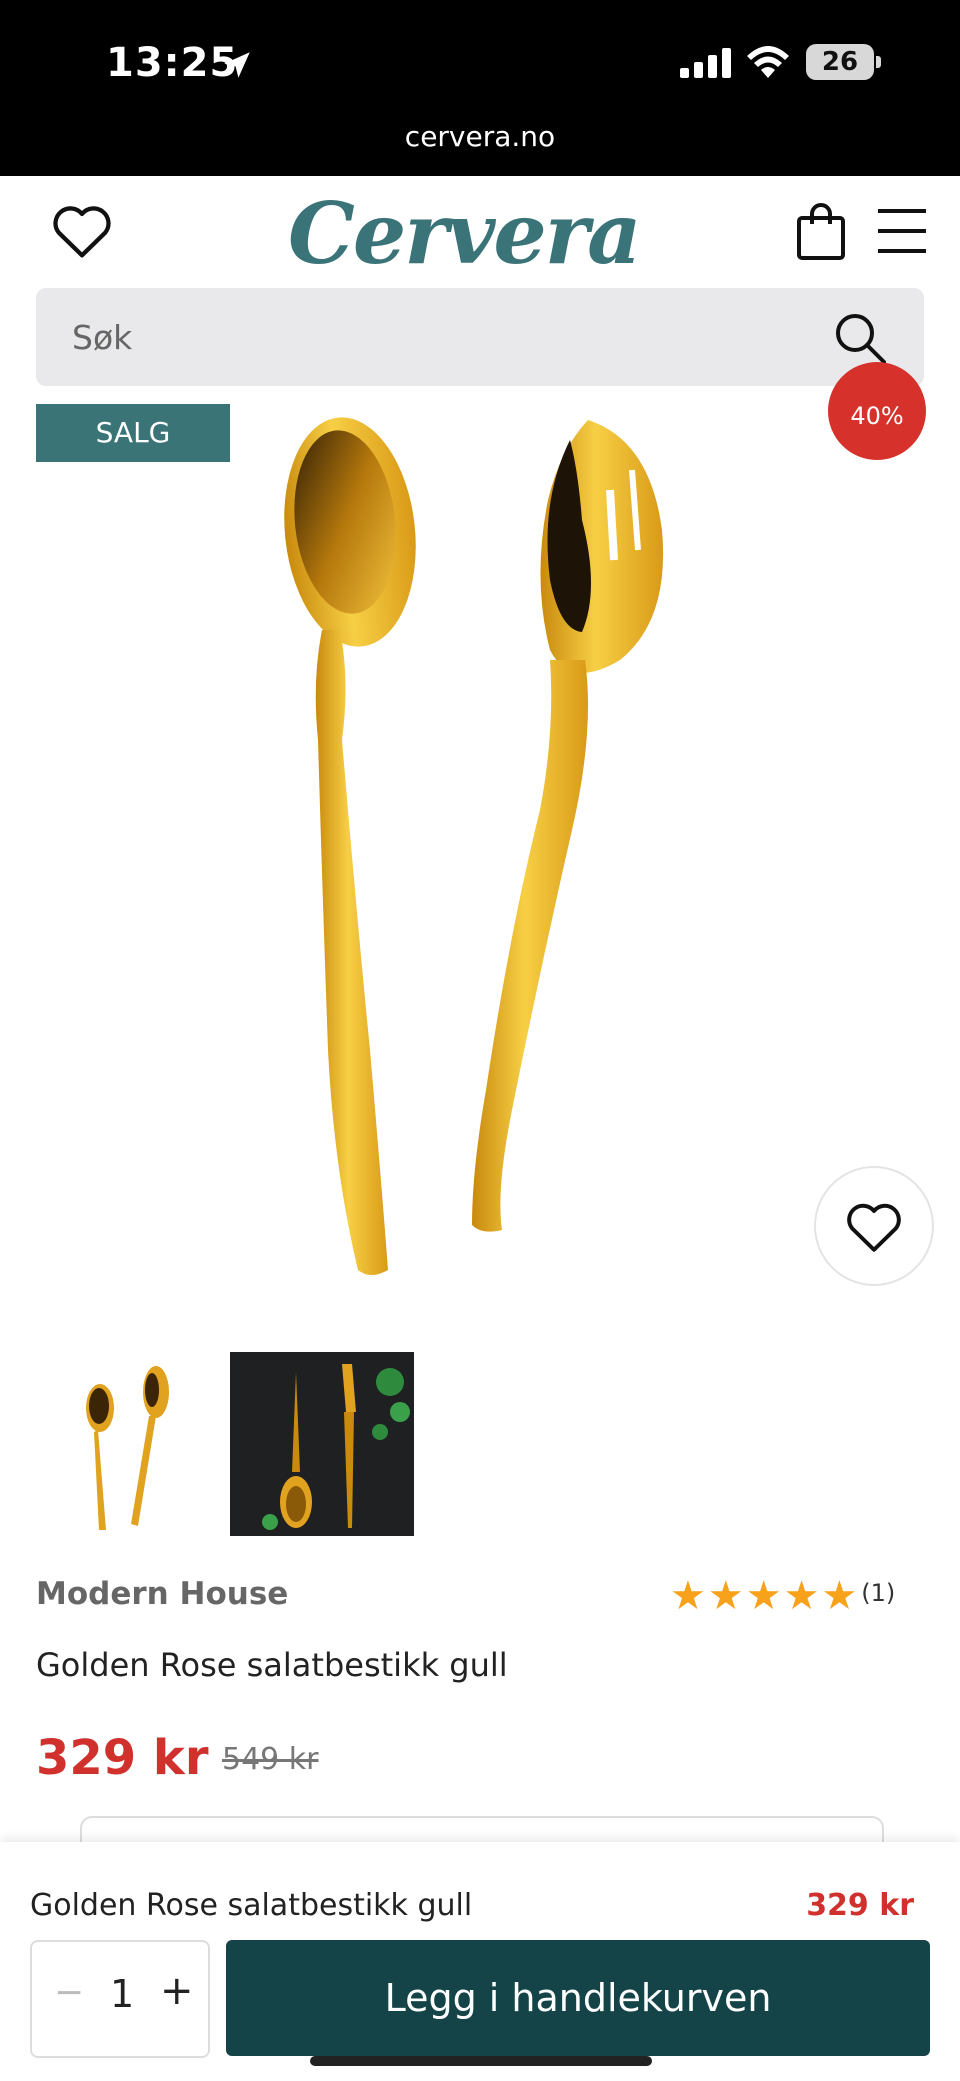 This screenshot has height=2081, width=960. What do you see at coordinates (270, 1759) in the screenshot?
I see `product-old-price: 549 kr` at bounding box center [270, 1759].